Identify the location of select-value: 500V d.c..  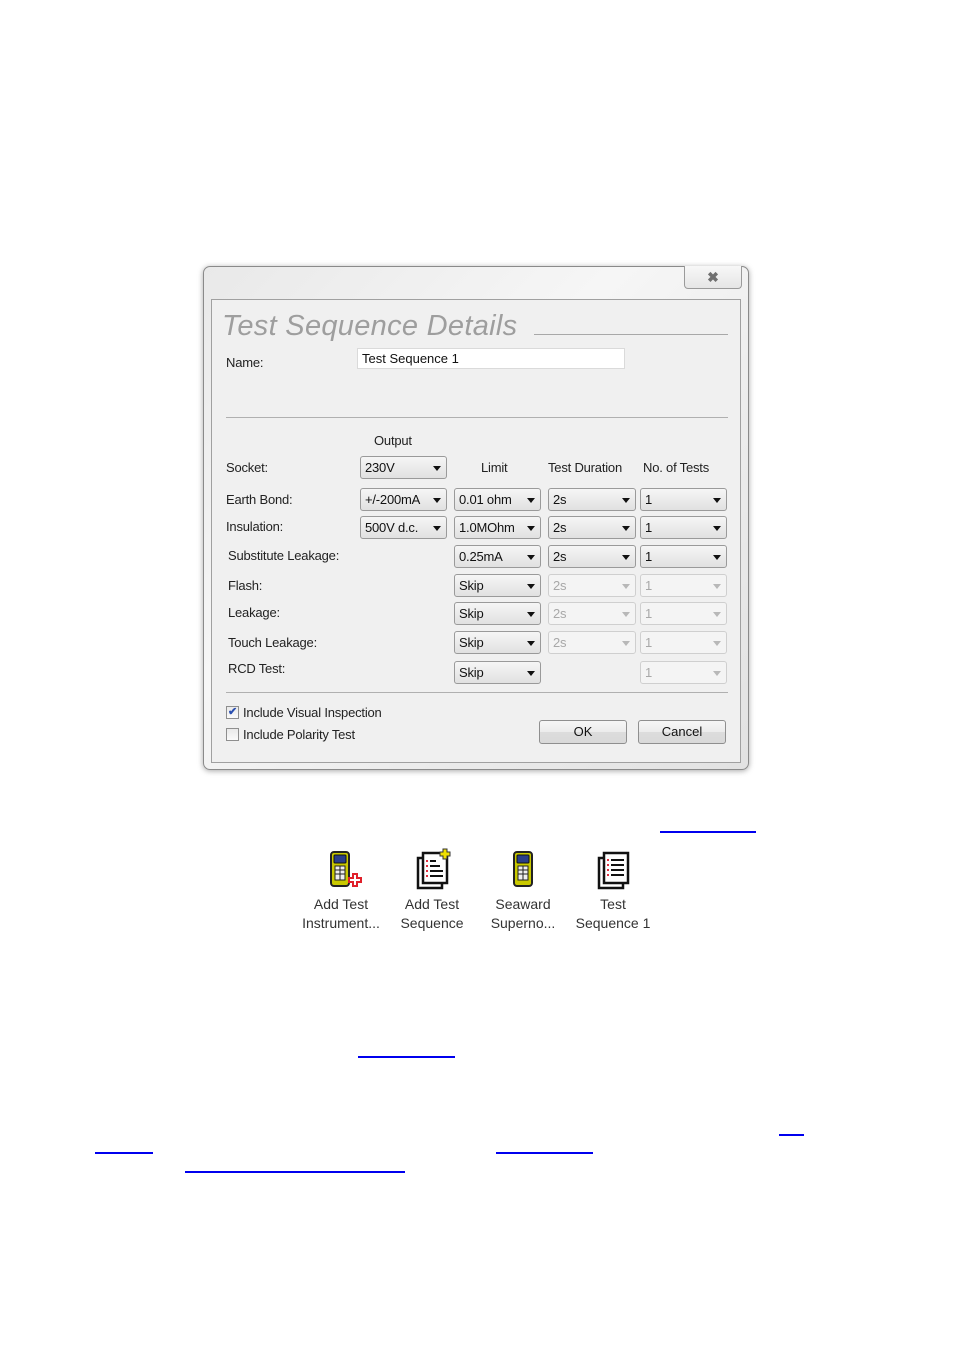
(392, 527).